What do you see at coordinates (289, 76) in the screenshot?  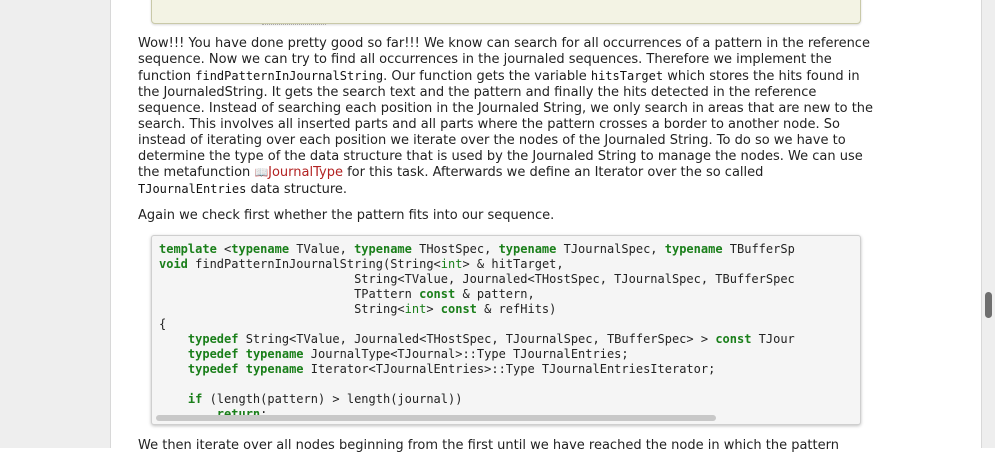 I see `inline-code-function: findPatternInJournalString` at bounding box center [289, 76].